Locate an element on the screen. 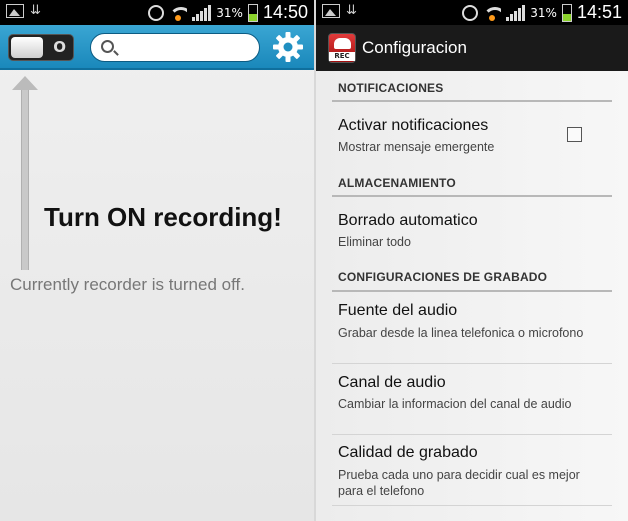 The height and width of the screenshot is (521, 628). gear-icon is located at coordinates (288, 47).